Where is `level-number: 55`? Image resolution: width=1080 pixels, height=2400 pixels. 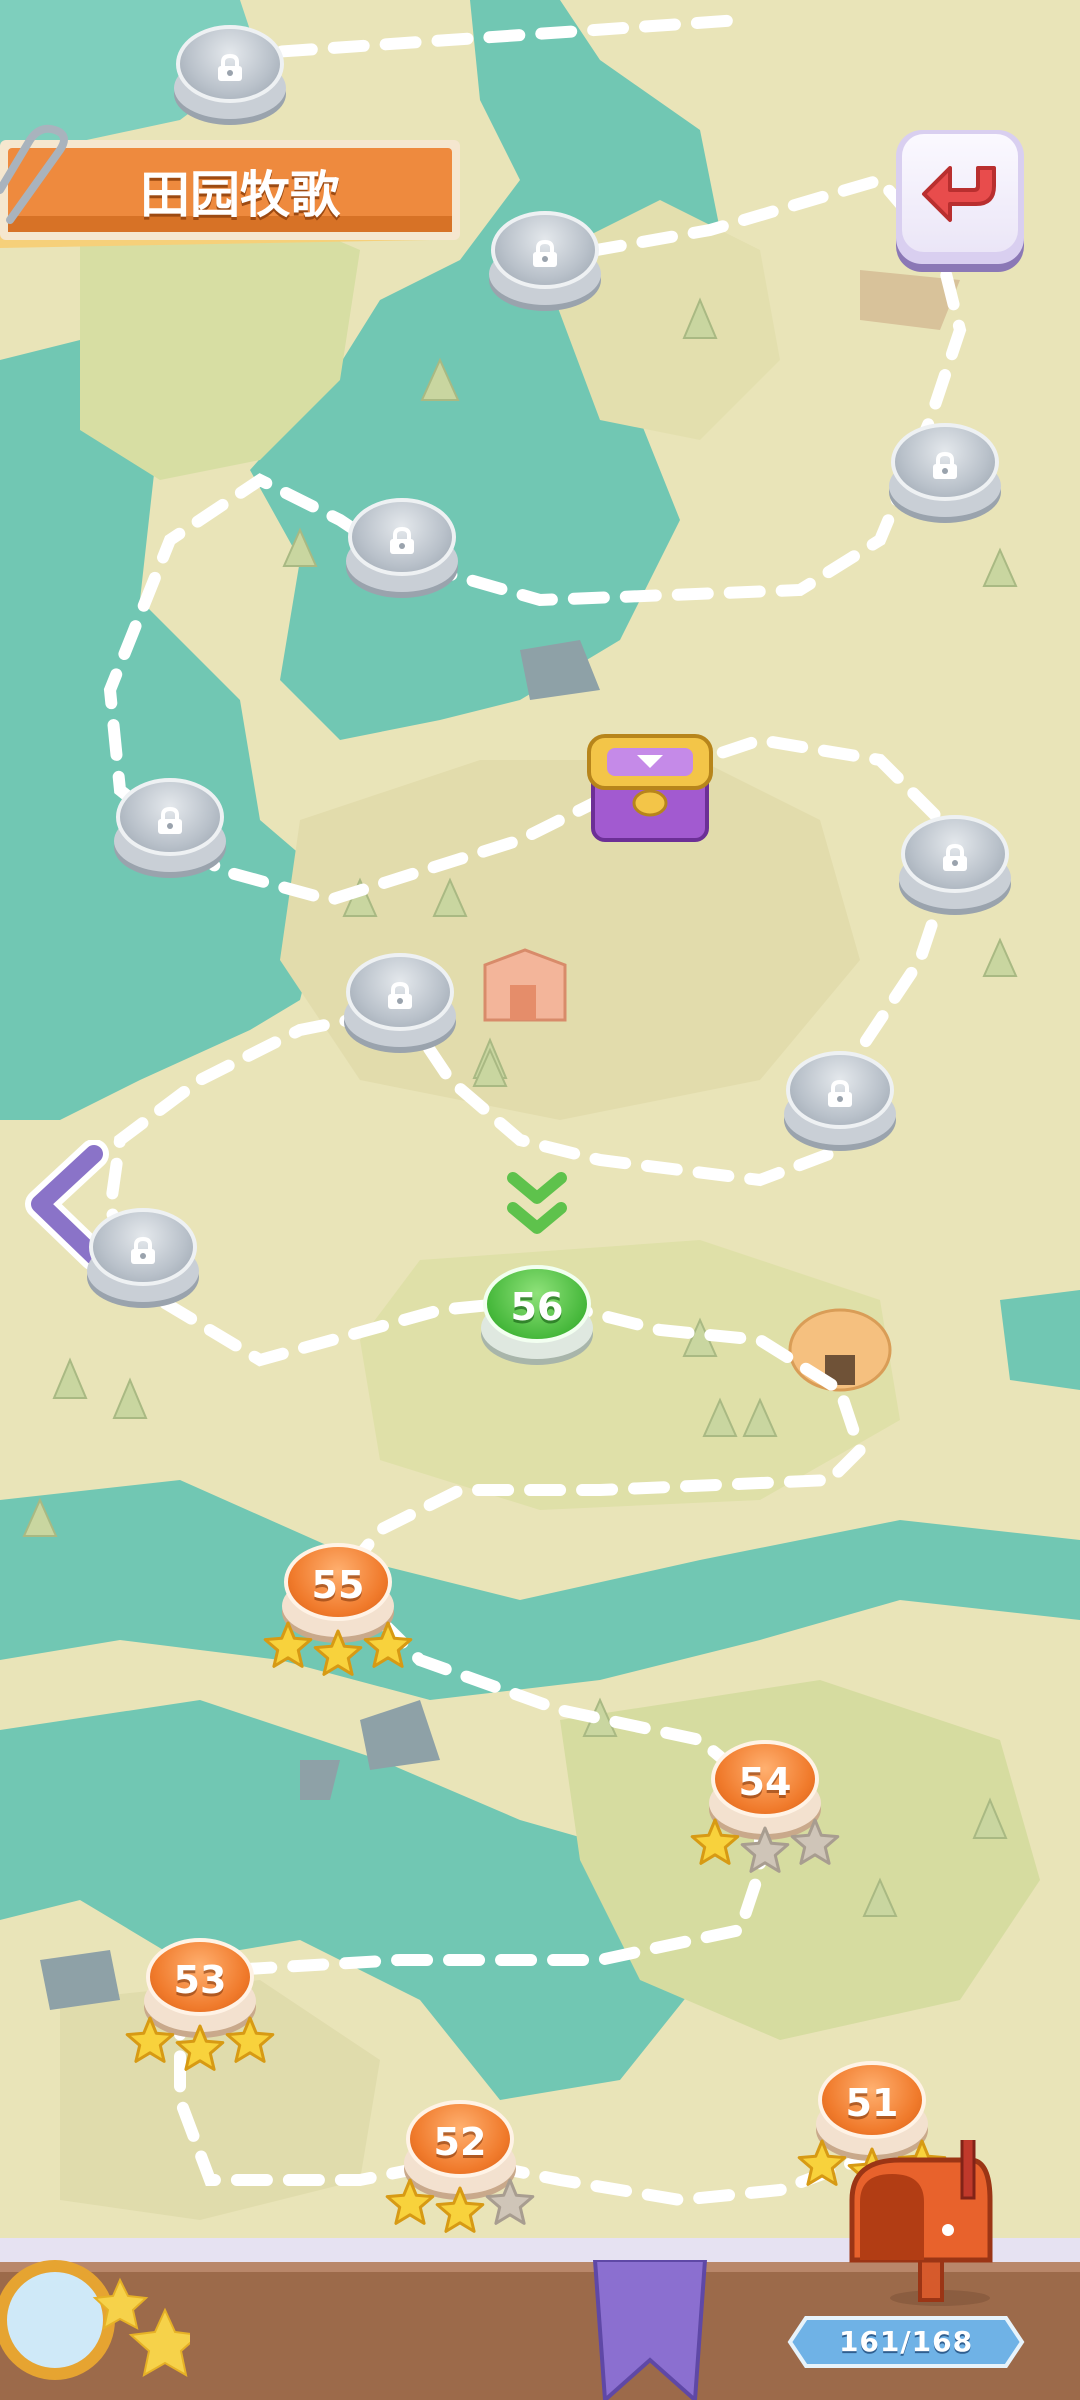 level-number: 55 is located at coordinates (338, 1585).